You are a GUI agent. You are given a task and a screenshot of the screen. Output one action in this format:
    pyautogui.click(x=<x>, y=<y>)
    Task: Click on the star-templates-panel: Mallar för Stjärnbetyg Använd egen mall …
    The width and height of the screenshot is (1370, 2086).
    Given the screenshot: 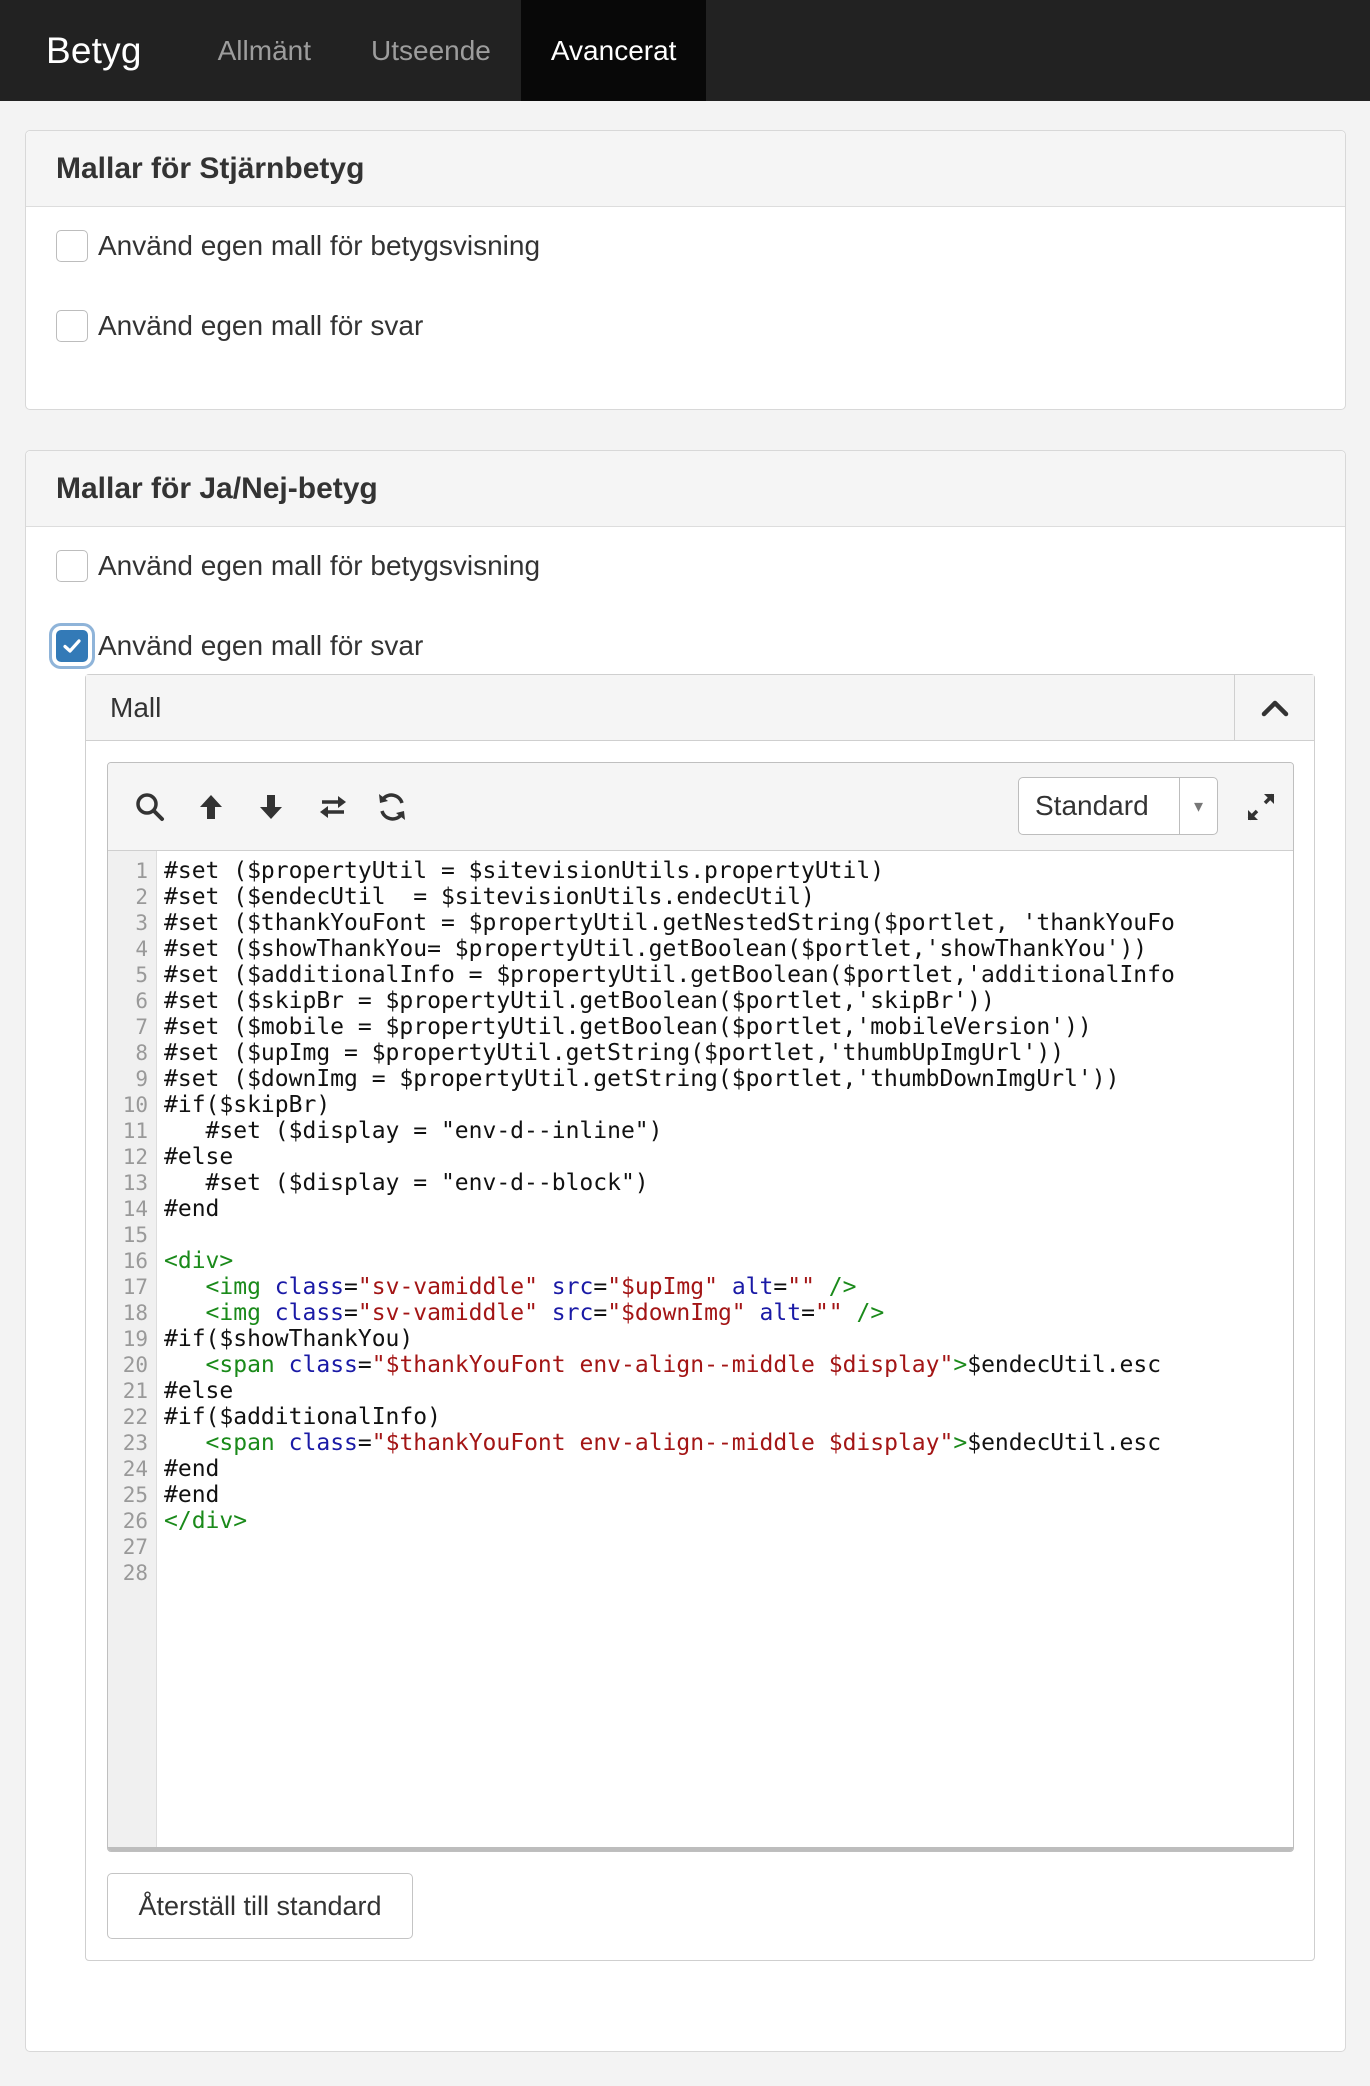 What is the action you would take?
    pyautogui.click(x=685, y=270)
    